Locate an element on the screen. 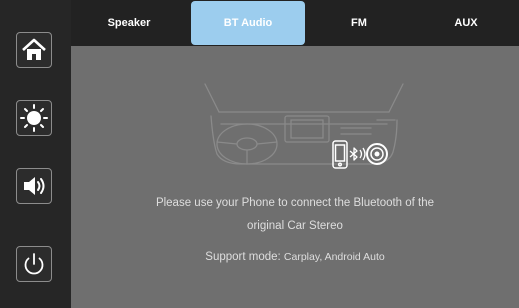 The image size is (519, 308). volume-button is located at coordinates (34, 186).